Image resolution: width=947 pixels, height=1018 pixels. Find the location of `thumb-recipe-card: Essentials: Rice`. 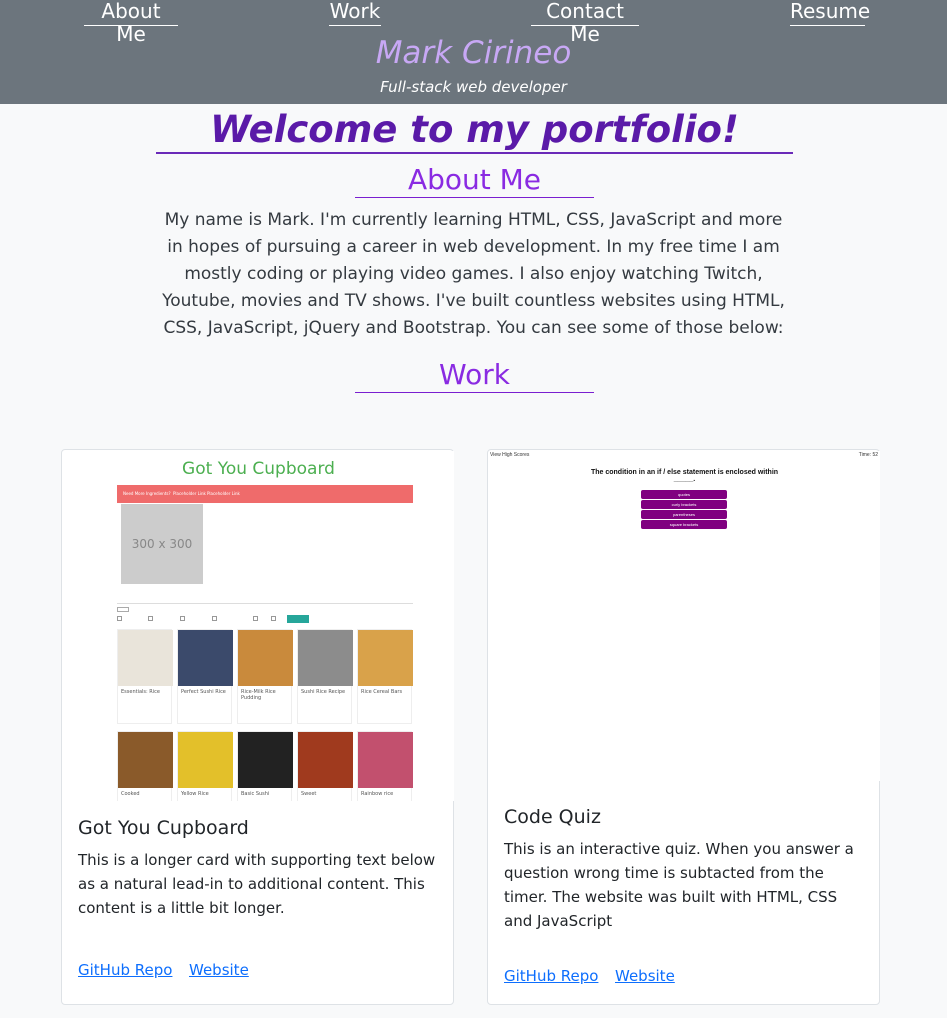

thumb-recipe-card: Essentials: Rice is located at coordinates (145, 676).